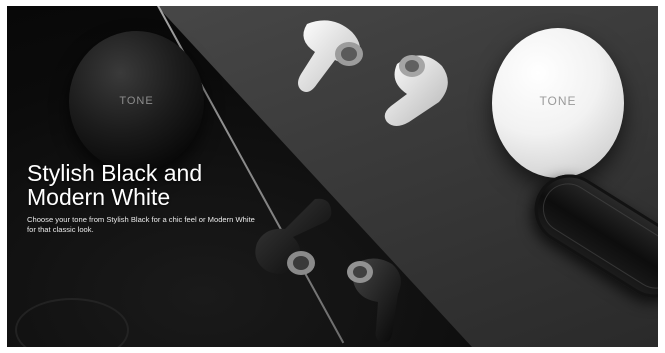 This screenshot has width=665, height=353. What do you see at coordinates (416, 90) in the screenshot?
I see `white-earbud-right-image` at bounding box center [416, 90].